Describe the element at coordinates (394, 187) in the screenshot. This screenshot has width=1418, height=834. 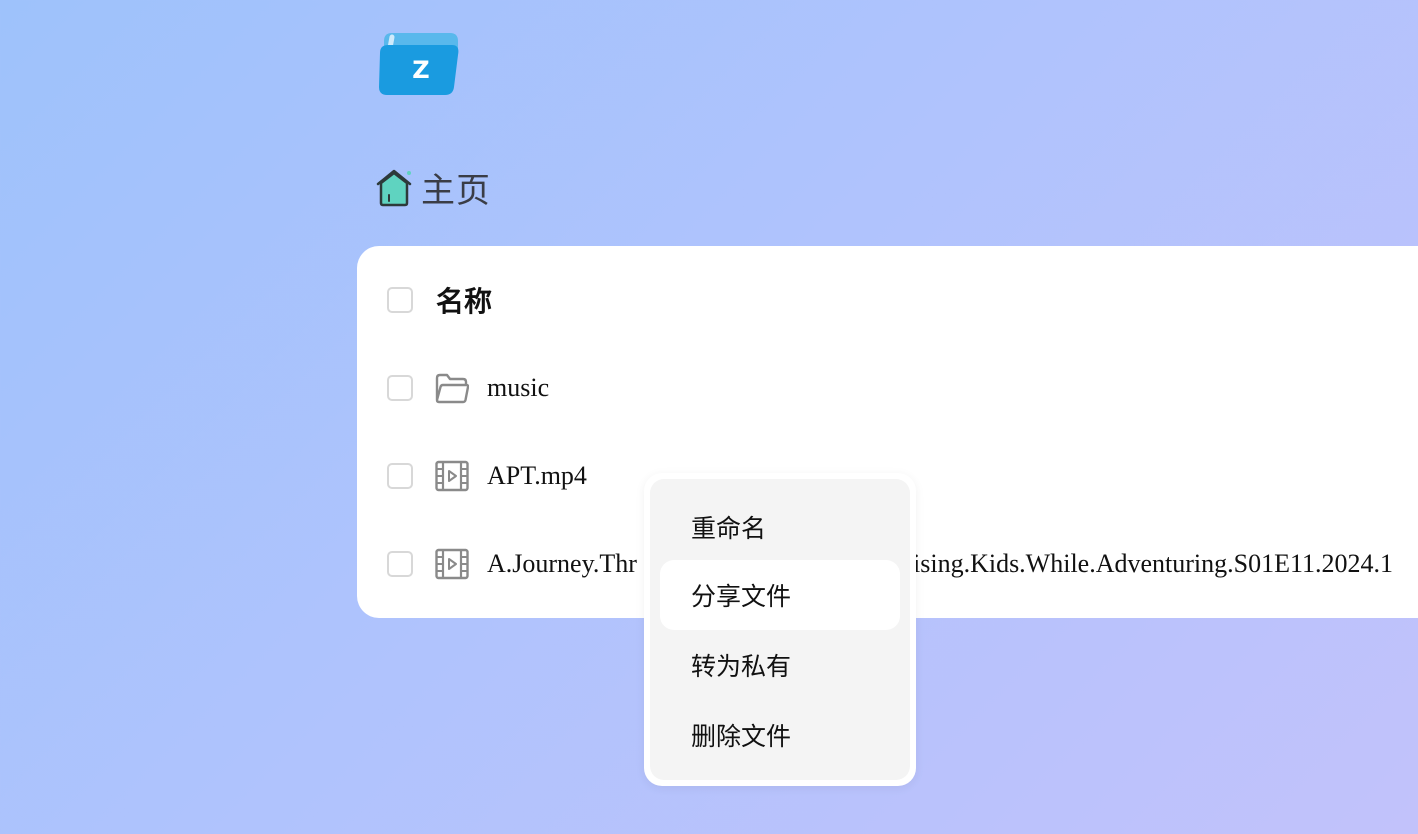
I see `home-icon` at that location.